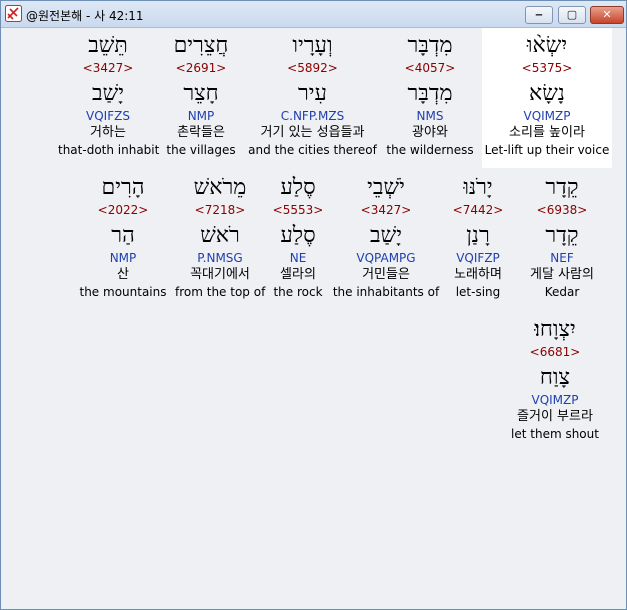 The width and height of the screenshot is (627, 610). Describe the element at coordinates (85, 16) in the screenshot. I see `window-title: @원전본해 - 사 42:11` at that location.